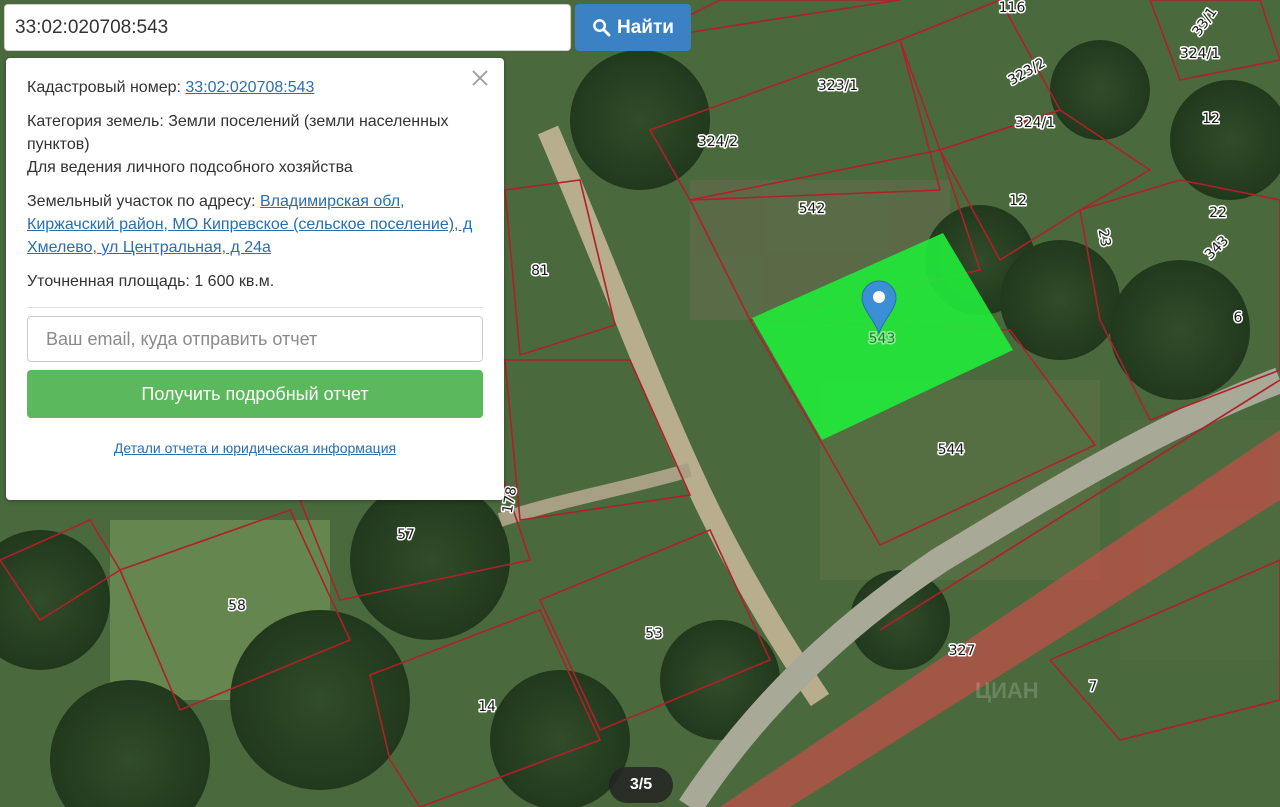  I want to click on area-row: Уточненная площадь: 1 600 кв.м., so click(255, 281).